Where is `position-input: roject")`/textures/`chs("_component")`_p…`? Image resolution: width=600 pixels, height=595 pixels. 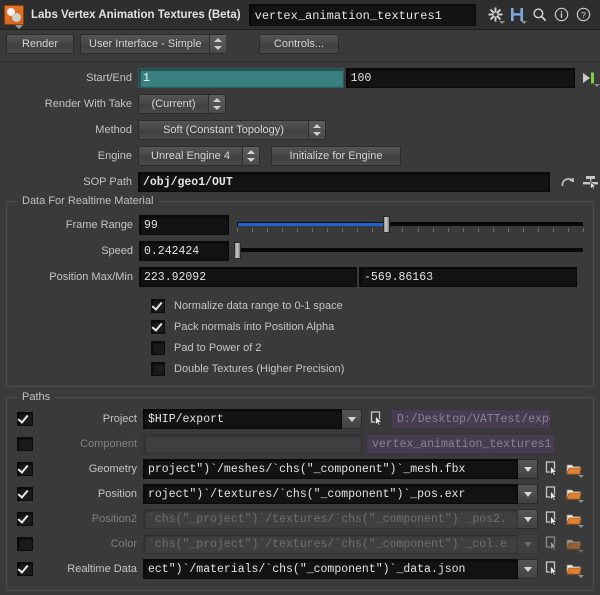 position-input: roject")`/textures/`chs("_component")`_p… is located at coordinates (330, 493).